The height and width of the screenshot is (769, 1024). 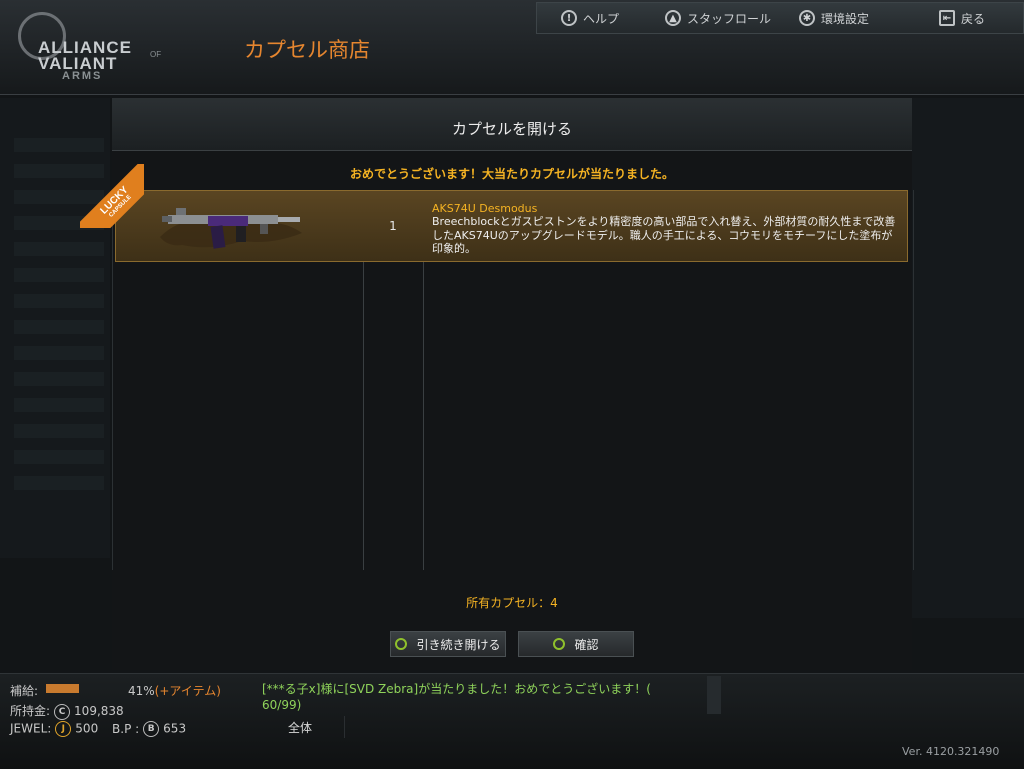 I want to click on continue-open-button: 引き続き開ける, so click(x=448, y=644).